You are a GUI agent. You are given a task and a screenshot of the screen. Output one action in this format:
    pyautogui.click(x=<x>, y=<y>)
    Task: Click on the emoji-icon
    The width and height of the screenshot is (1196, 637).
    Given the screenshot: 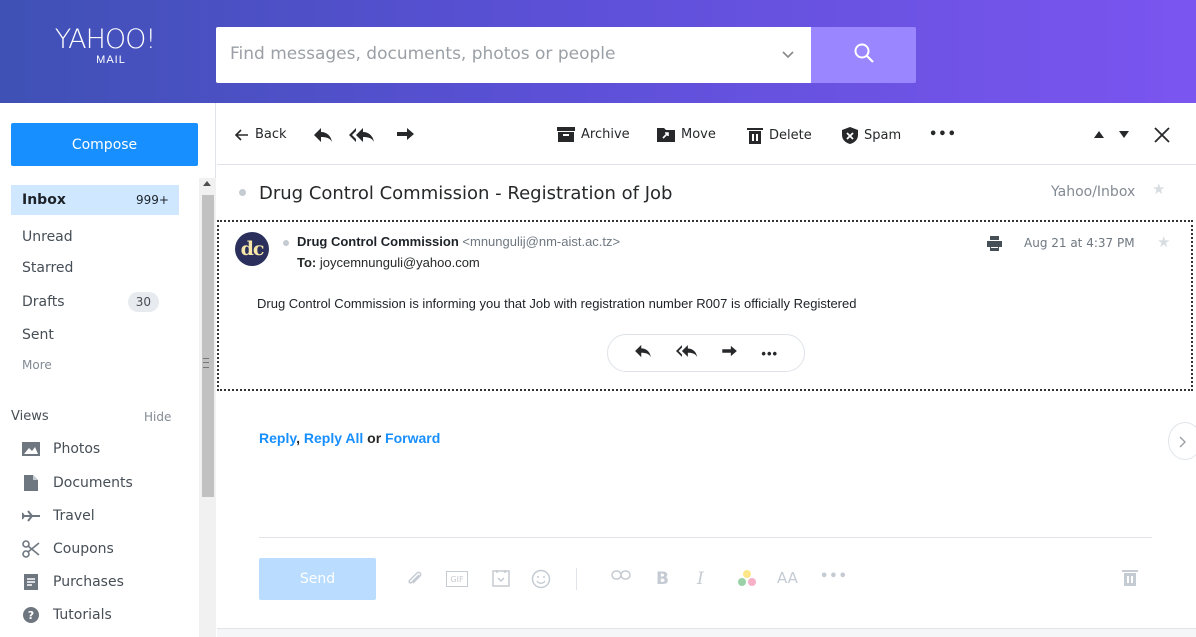 What is the action you would take?
    pyautogui.click(x=541, y=579)
    